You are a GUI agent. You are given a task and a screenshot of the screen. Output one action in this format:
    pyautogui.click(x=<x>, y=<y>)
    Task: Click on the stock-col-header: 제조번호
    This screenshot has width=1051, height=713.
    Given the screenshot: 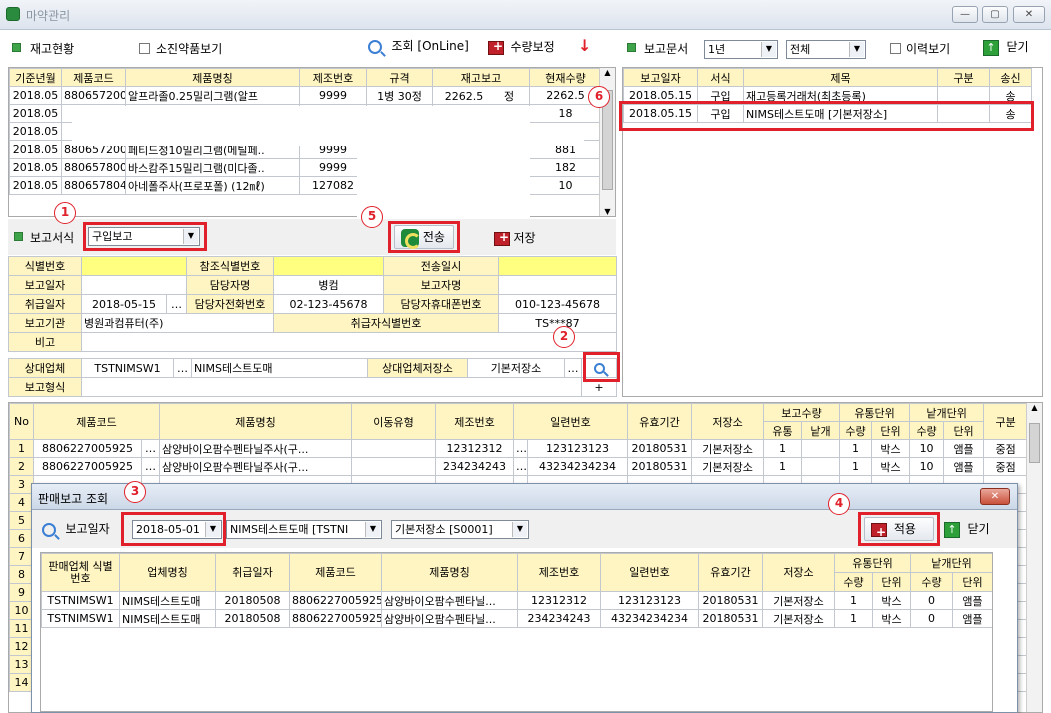 What is the action you would take?
    pyautogui.click(x=333, y=77)
    